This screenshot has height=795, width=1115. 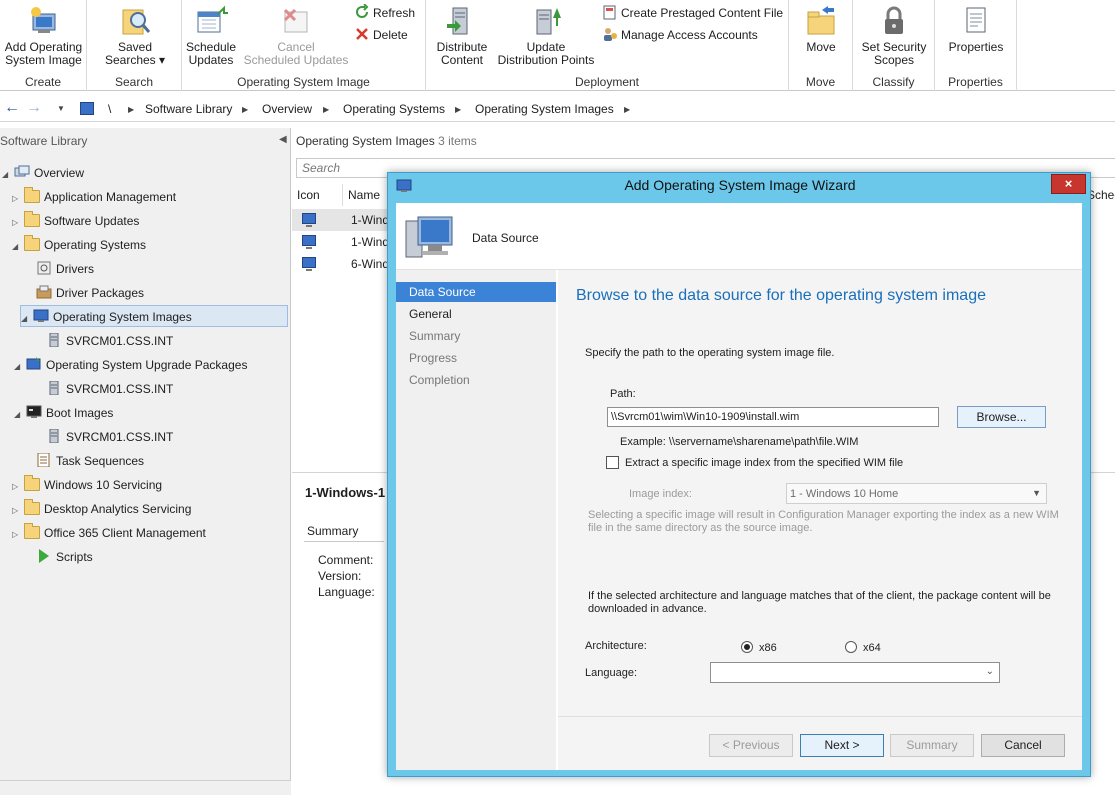 I want to click on add-os-image-icon, so click(x=42, y=20).